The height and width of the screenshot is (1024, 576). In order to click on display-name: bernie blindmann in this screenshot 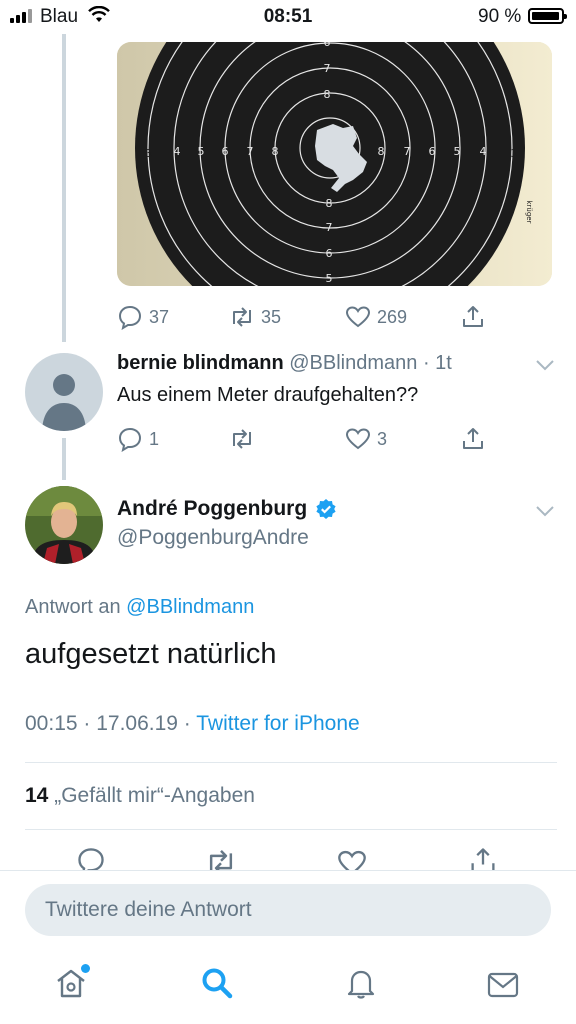, I will do `click(200, 363)`.